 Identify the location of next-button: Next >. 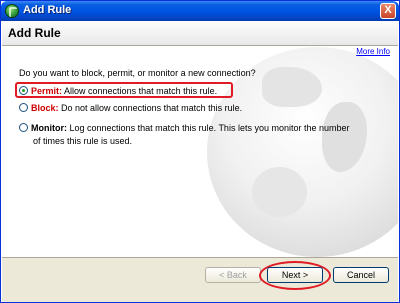
(295, 275).